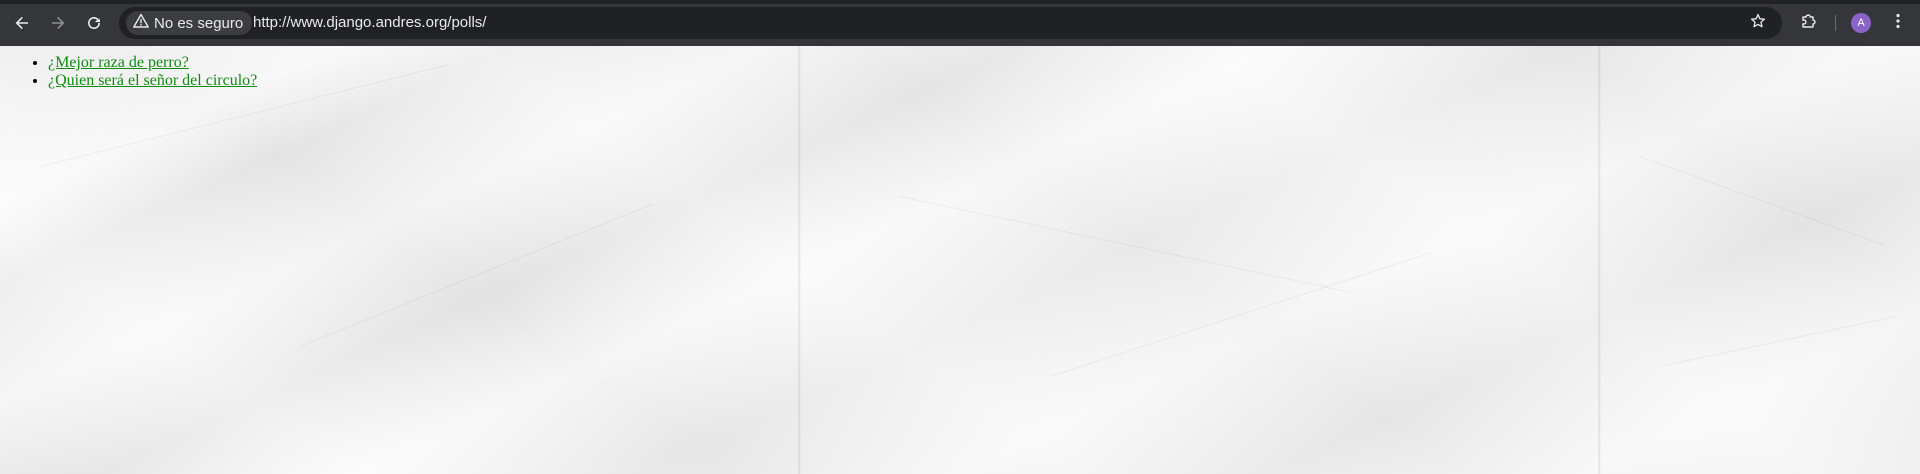 The width and height of the screenshot is (1920, 474). What do you see at coordinates (118, 62) in the screenshot?
I see `poll-link: ¿Mejor raza de perro?` at bounding box center [118, 62].